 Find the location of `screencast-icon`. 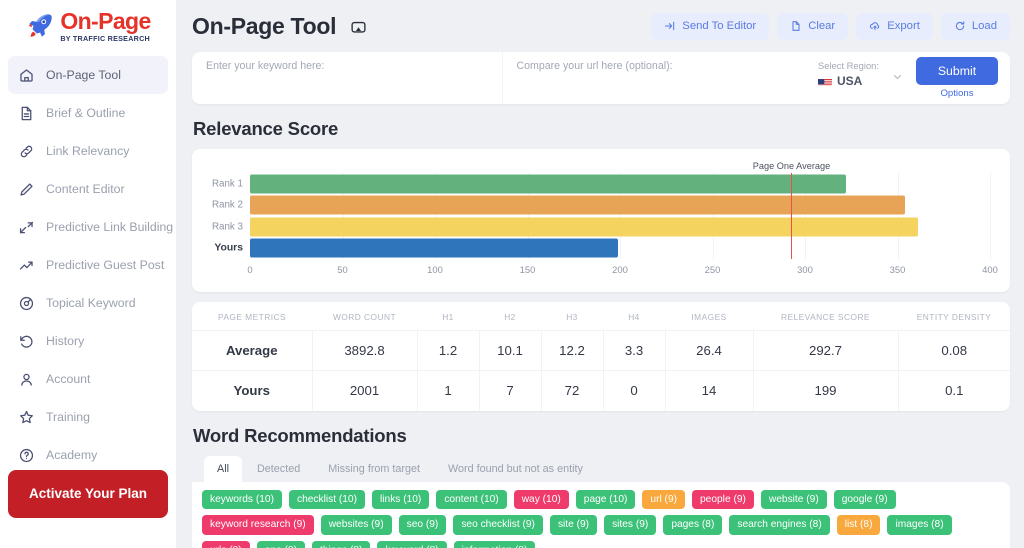

screencast-icon is located at coordinates (358, 28).